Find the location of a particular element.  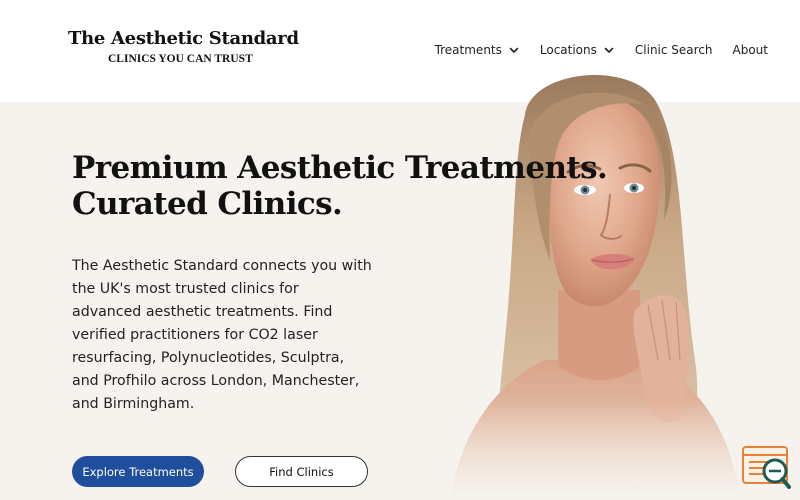

nav-item-about: About is located at coordinates (750, 50).